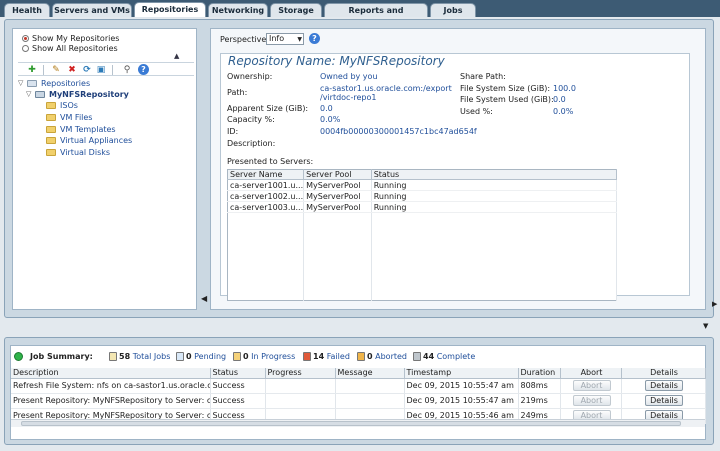  What do you see at coordinates (444, 356) in the screenshot?
I see `complete-jobs-stat: 44 Complete` at bounding box center [444, 356].